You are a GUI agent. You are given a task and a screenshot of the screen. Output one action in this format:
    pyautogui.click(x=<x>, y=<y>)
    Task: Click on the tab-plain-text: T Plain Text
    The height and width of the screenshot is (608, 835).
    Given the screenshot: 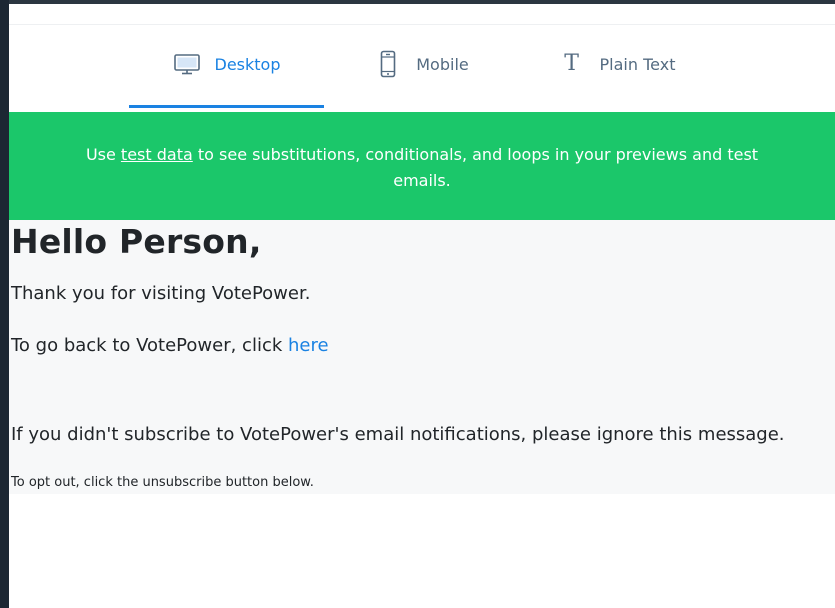 What is the action you would take?
    pyautogui.click(x=616, y=64)
    